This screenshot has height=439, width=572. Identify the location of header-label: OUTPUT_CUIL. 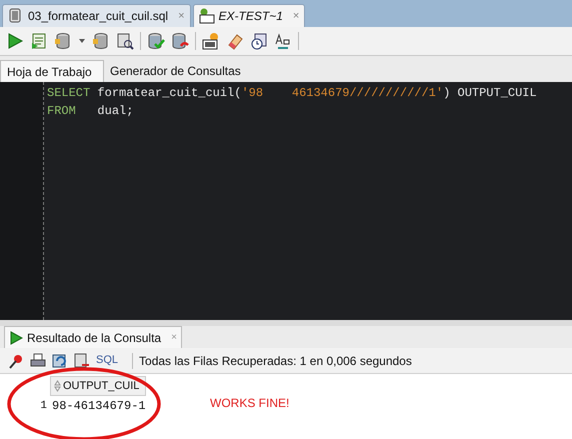
(101, 386).